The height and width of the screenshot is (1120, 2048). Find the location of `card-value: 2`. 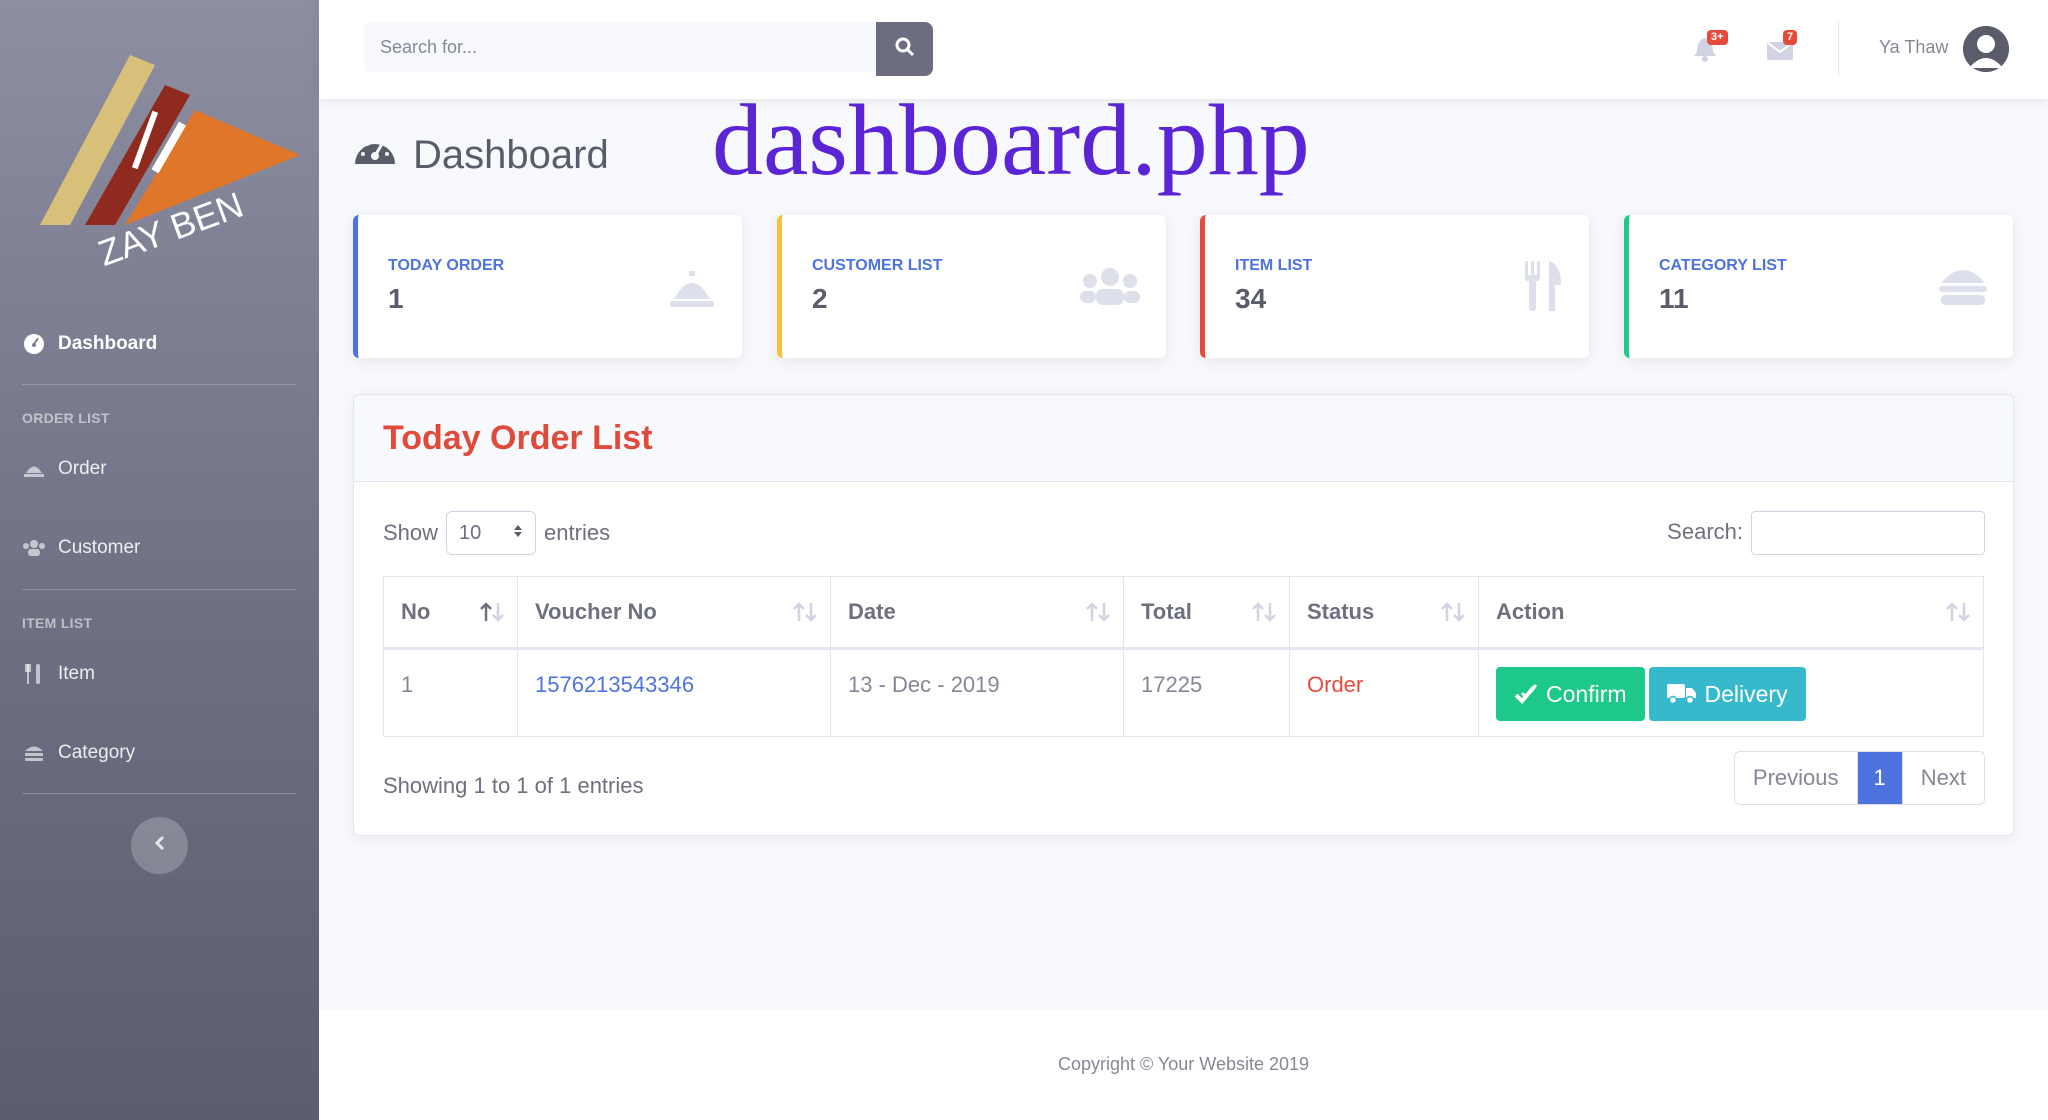

card-value: 2 is located at coordinates (820, 298).